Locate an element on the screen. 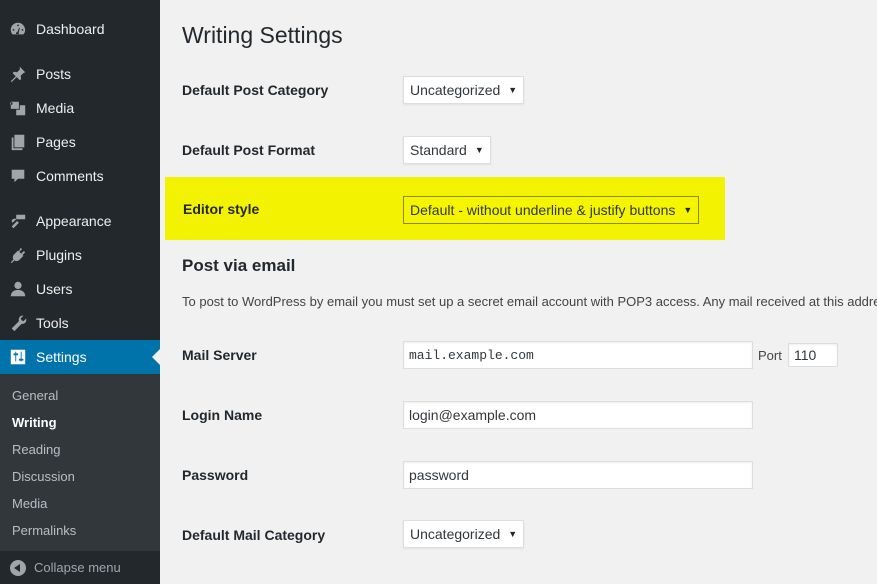  sidebar-item-label: Pages is located at coordinates (56, 142).